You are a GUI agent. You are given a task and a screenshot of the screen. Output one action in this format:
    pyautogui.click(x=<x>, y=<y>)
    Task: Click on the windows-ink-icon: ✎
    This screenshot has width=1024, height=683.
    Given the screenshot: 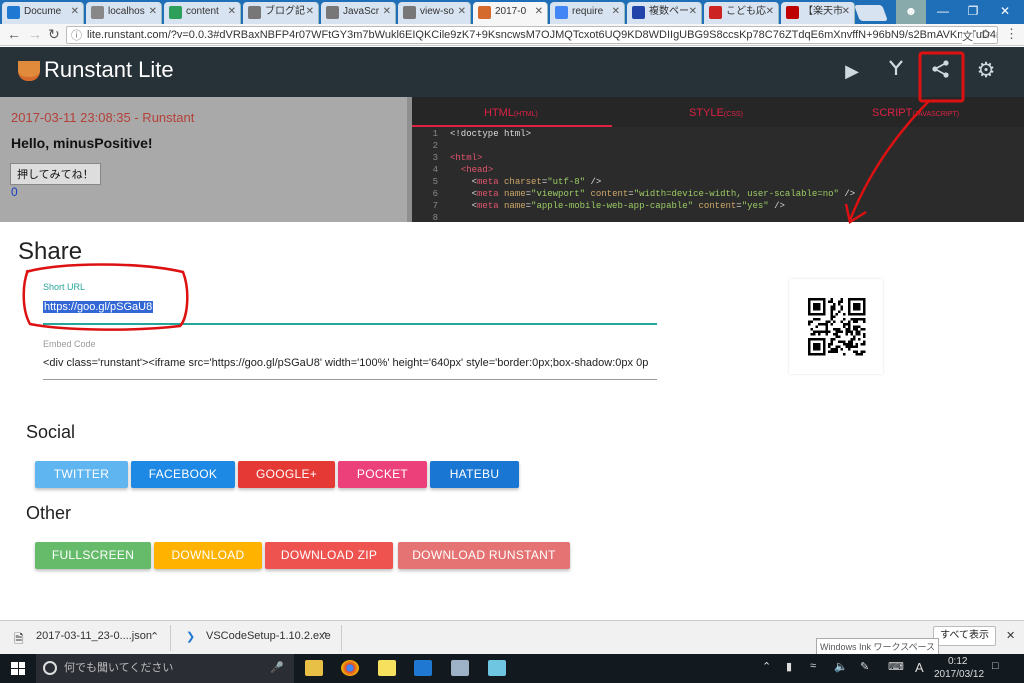 What is the action you would take?
    pyautogui.click(x=864, y=666)
    